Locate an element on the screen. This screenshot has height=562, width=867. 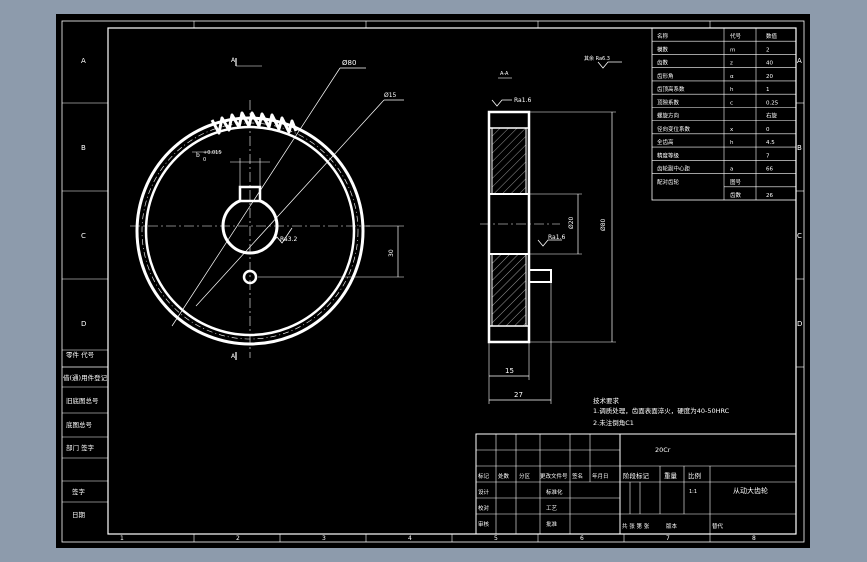
dim-outer-dia-label: Ø80 is located at coordinates (603, 224).